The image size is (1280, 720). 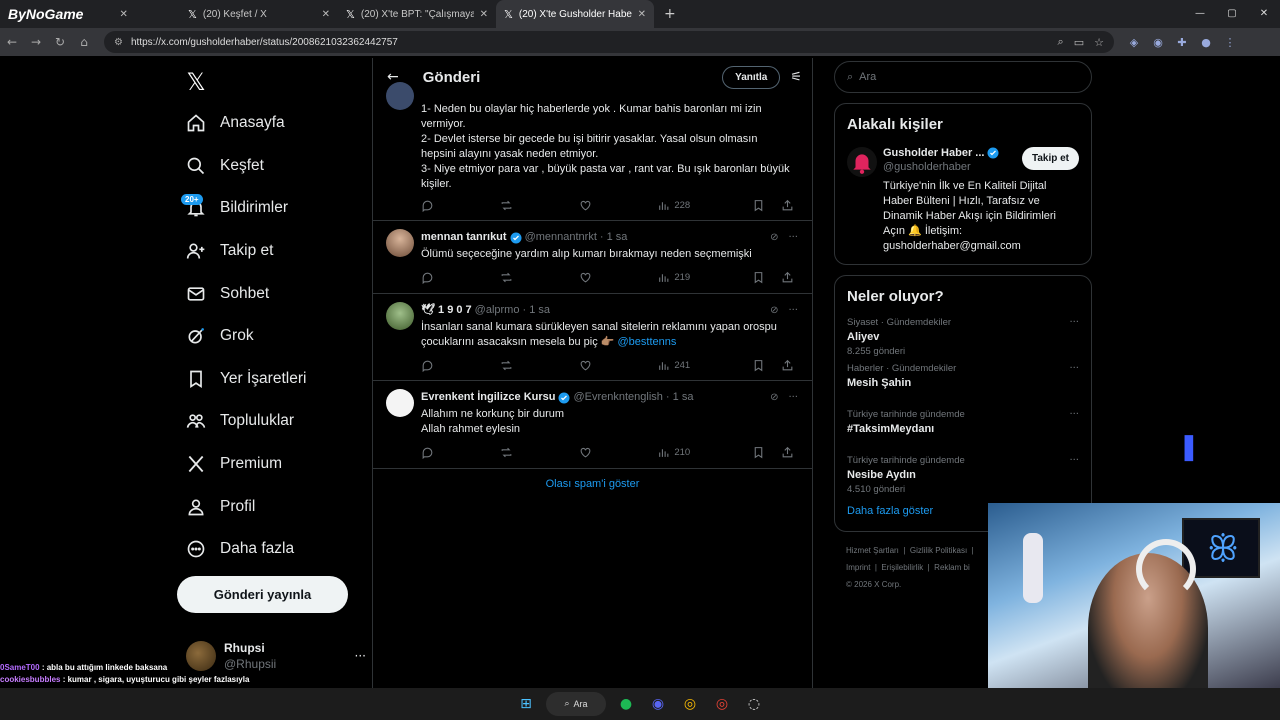 I want to click on post-button: Gönderi yayınla, so click(x=262, y=594).